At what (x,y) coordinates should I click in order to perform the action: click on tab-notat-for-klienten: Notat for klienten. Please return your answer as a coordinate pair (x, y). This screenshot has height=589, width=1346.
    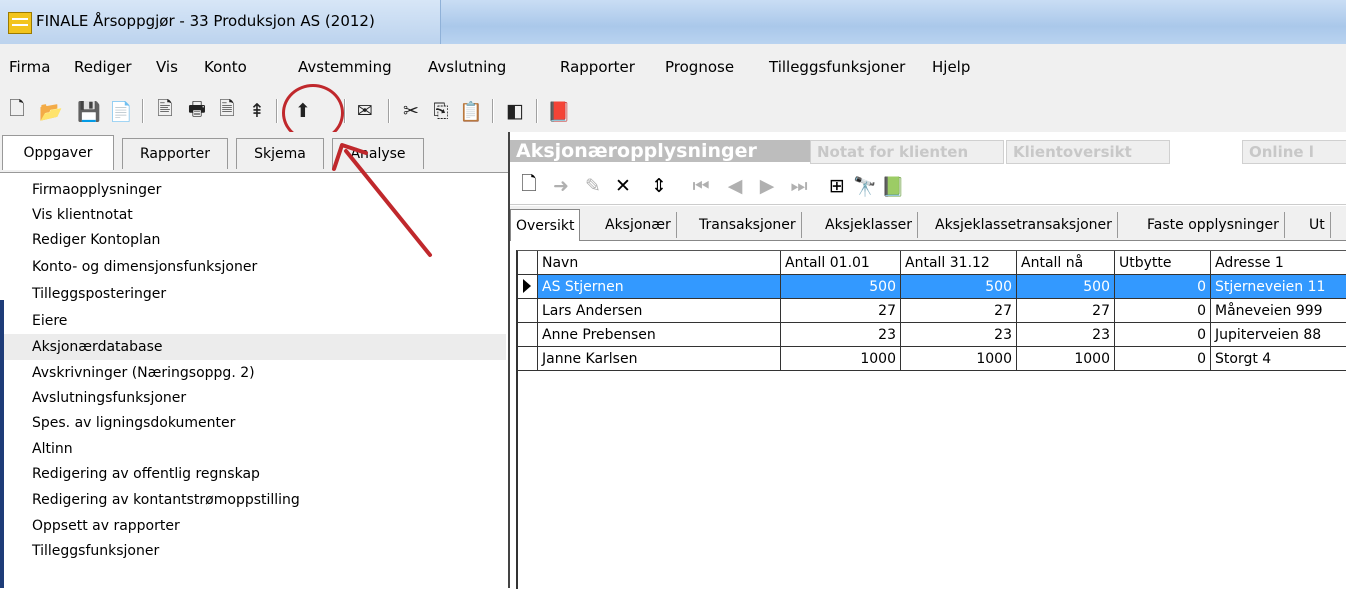
    Looking at the image, I should click on (907, 152).